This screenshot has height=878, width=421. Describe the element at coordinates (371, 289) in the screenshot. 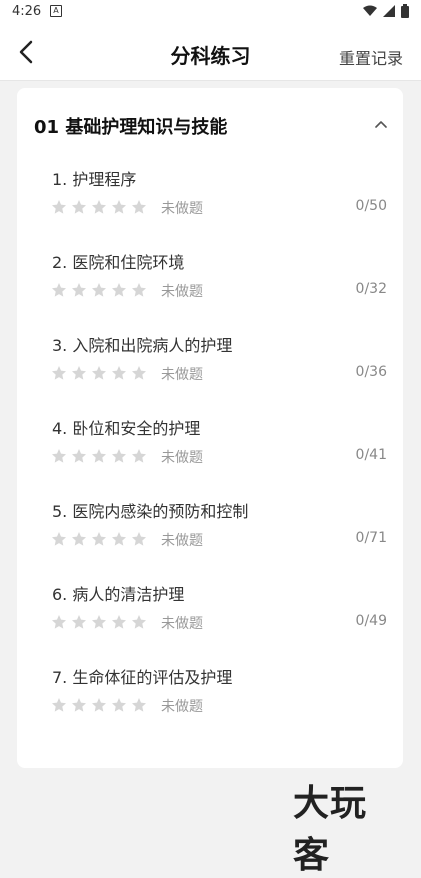

I see `item-progress: 0/32` at that location.